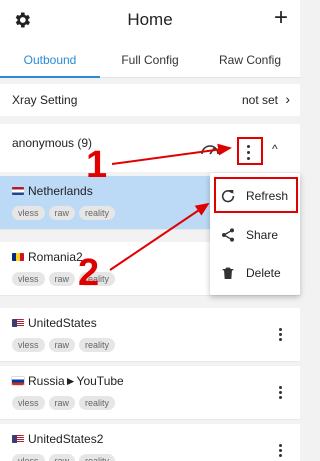 The height and width of the screenshot is (461, 320). I want to click on xray-setting-label: Xray Setting, so click(45, 100).